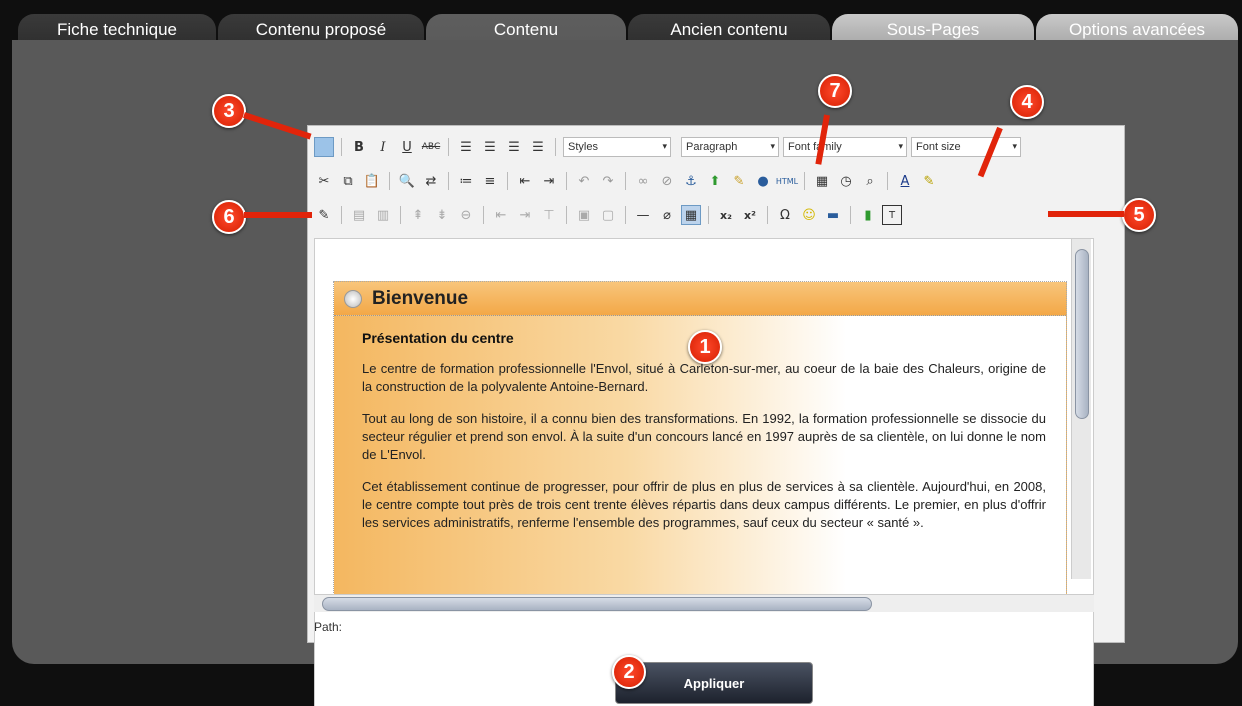 The height and width of the screenshot is (706, 1242). I want to click on anchor-icon: ⚓, so click(691, 181).